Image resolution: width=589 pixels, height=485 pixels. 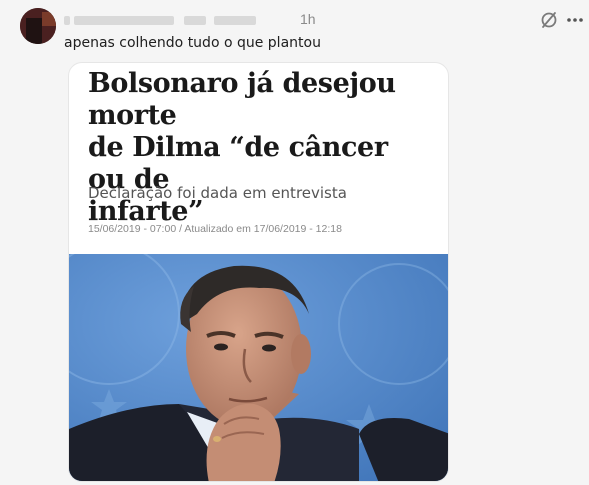 I want to click on translate-icon, so click(x=549, y=20).